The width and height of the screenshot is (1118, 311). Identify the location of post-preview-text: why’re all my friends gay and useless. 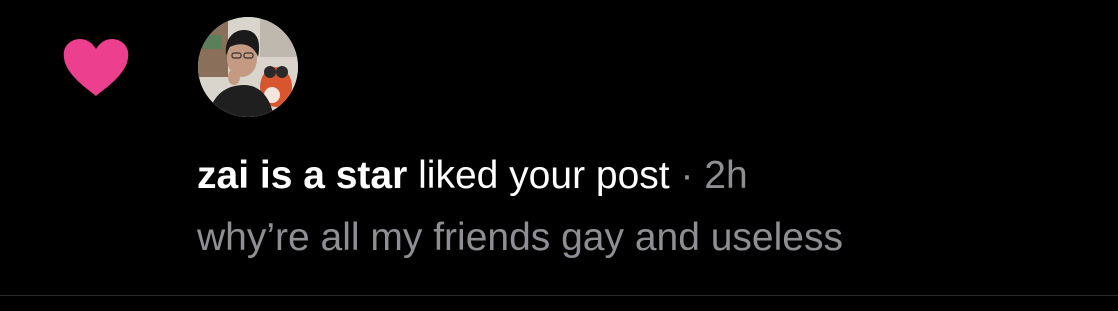
(520, 237).